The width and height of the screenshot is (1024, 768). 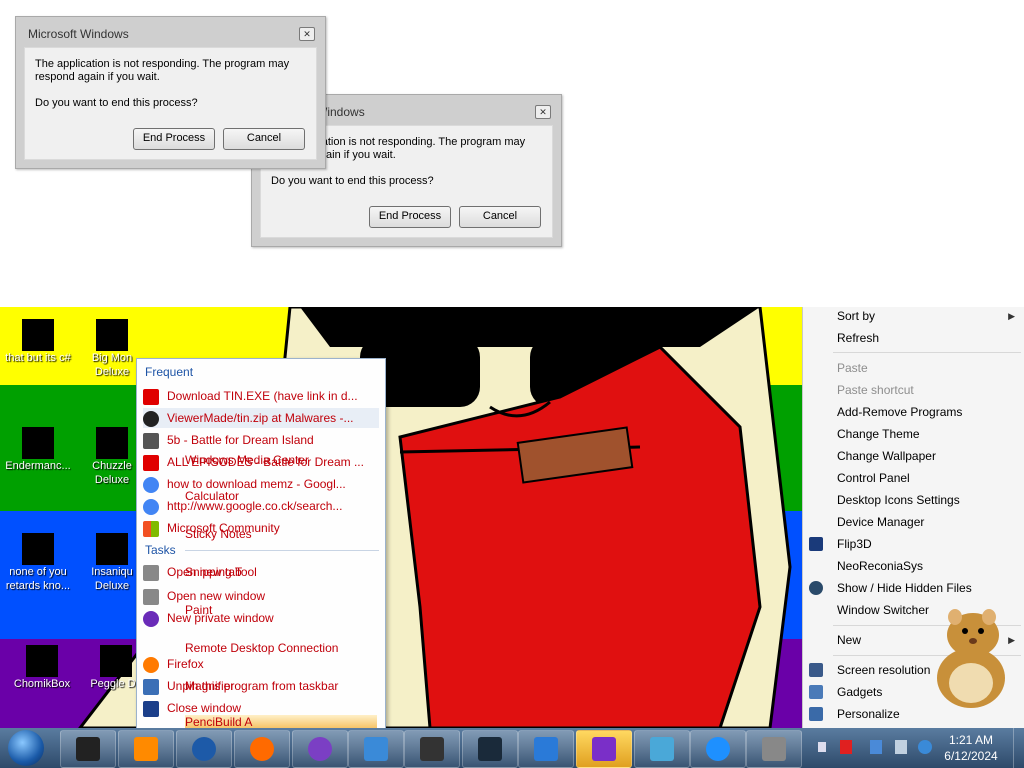 I want to click on desktop-icon: ChomikBox, so click(x=42, y=668).